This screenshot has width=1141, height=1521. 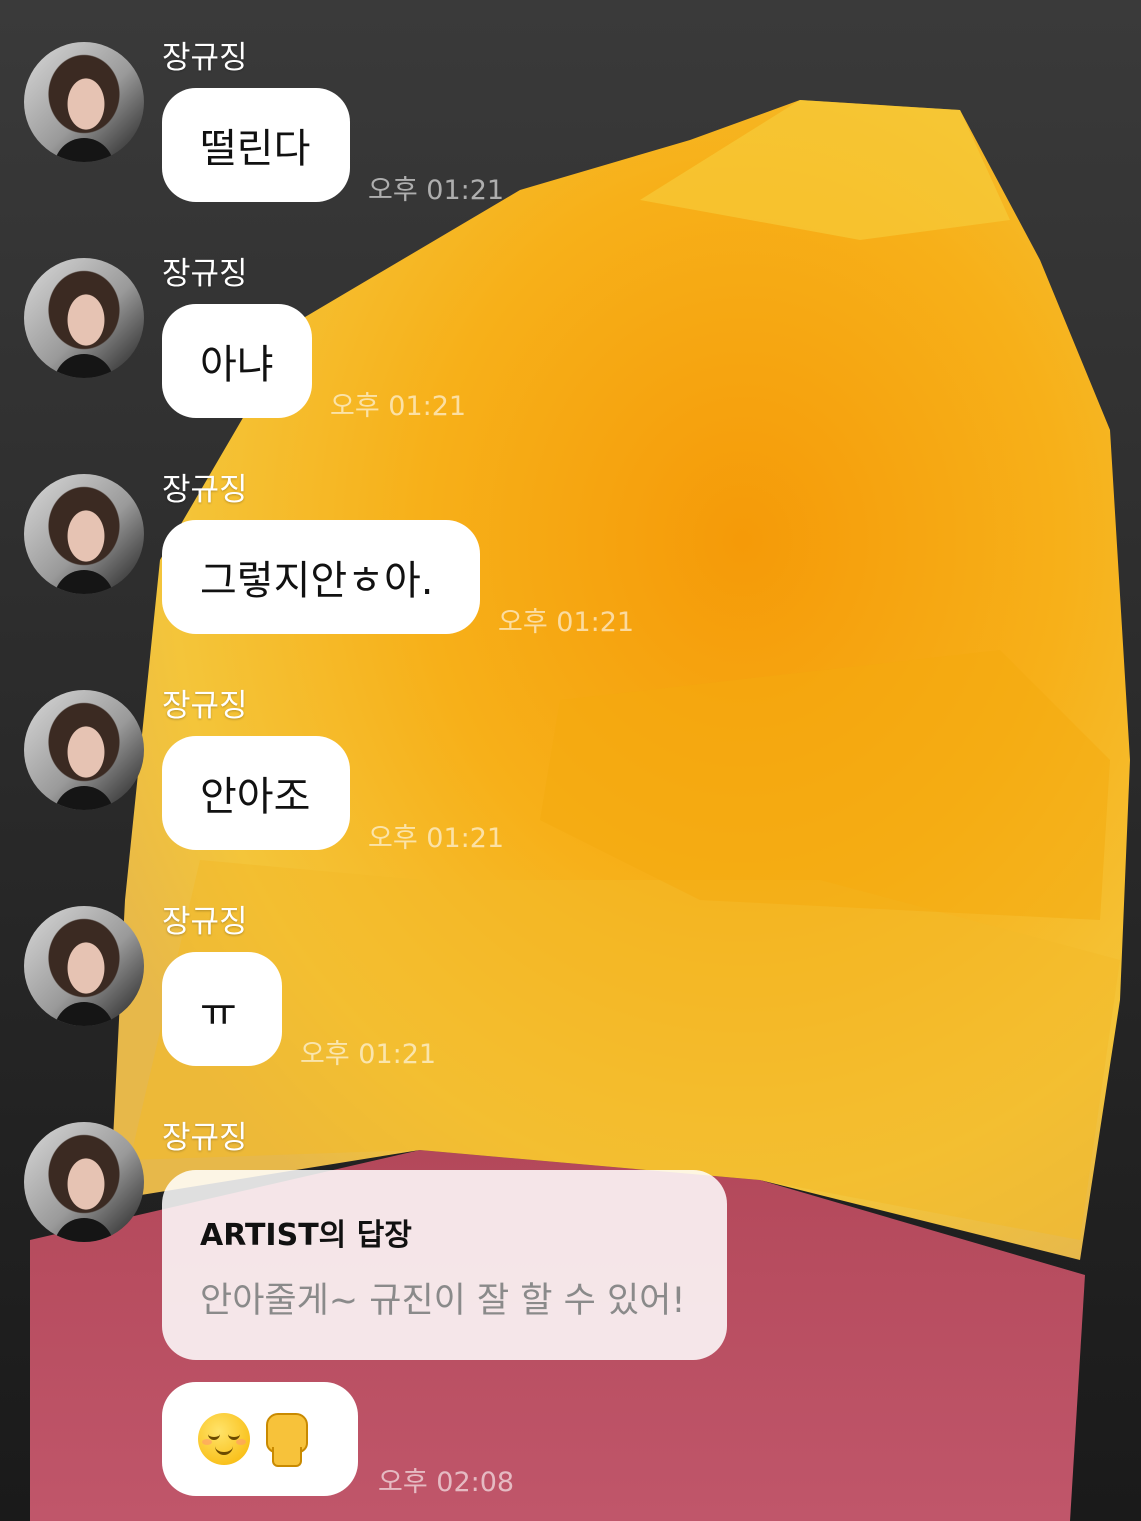 What do you see at coordinates (444, 1265) in the screenshot?
I see `artist-reply-bubble: ARTIST의 답장 안아줄게~ 규진이 잘 할 수 있어!` at bounding box center [444, 1265].